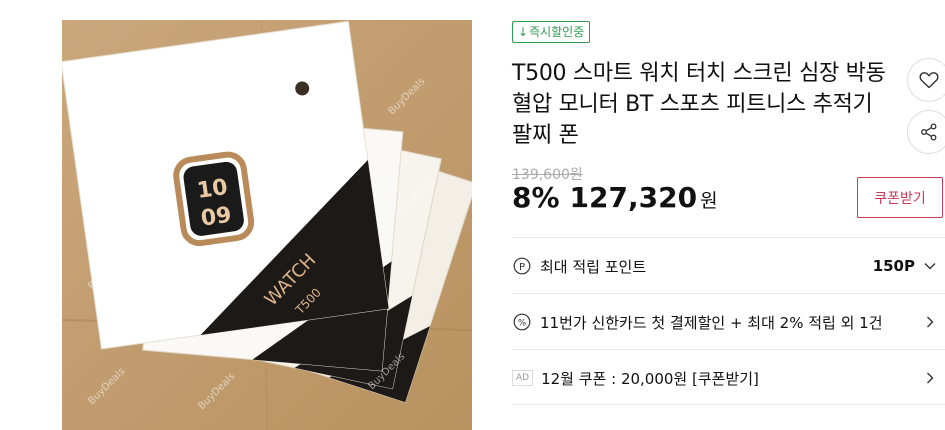  What do you see at coordinates (523, 32) in the screenshot?
I see `down-arrow-icon: ↓` at bounding box center [523, 32].